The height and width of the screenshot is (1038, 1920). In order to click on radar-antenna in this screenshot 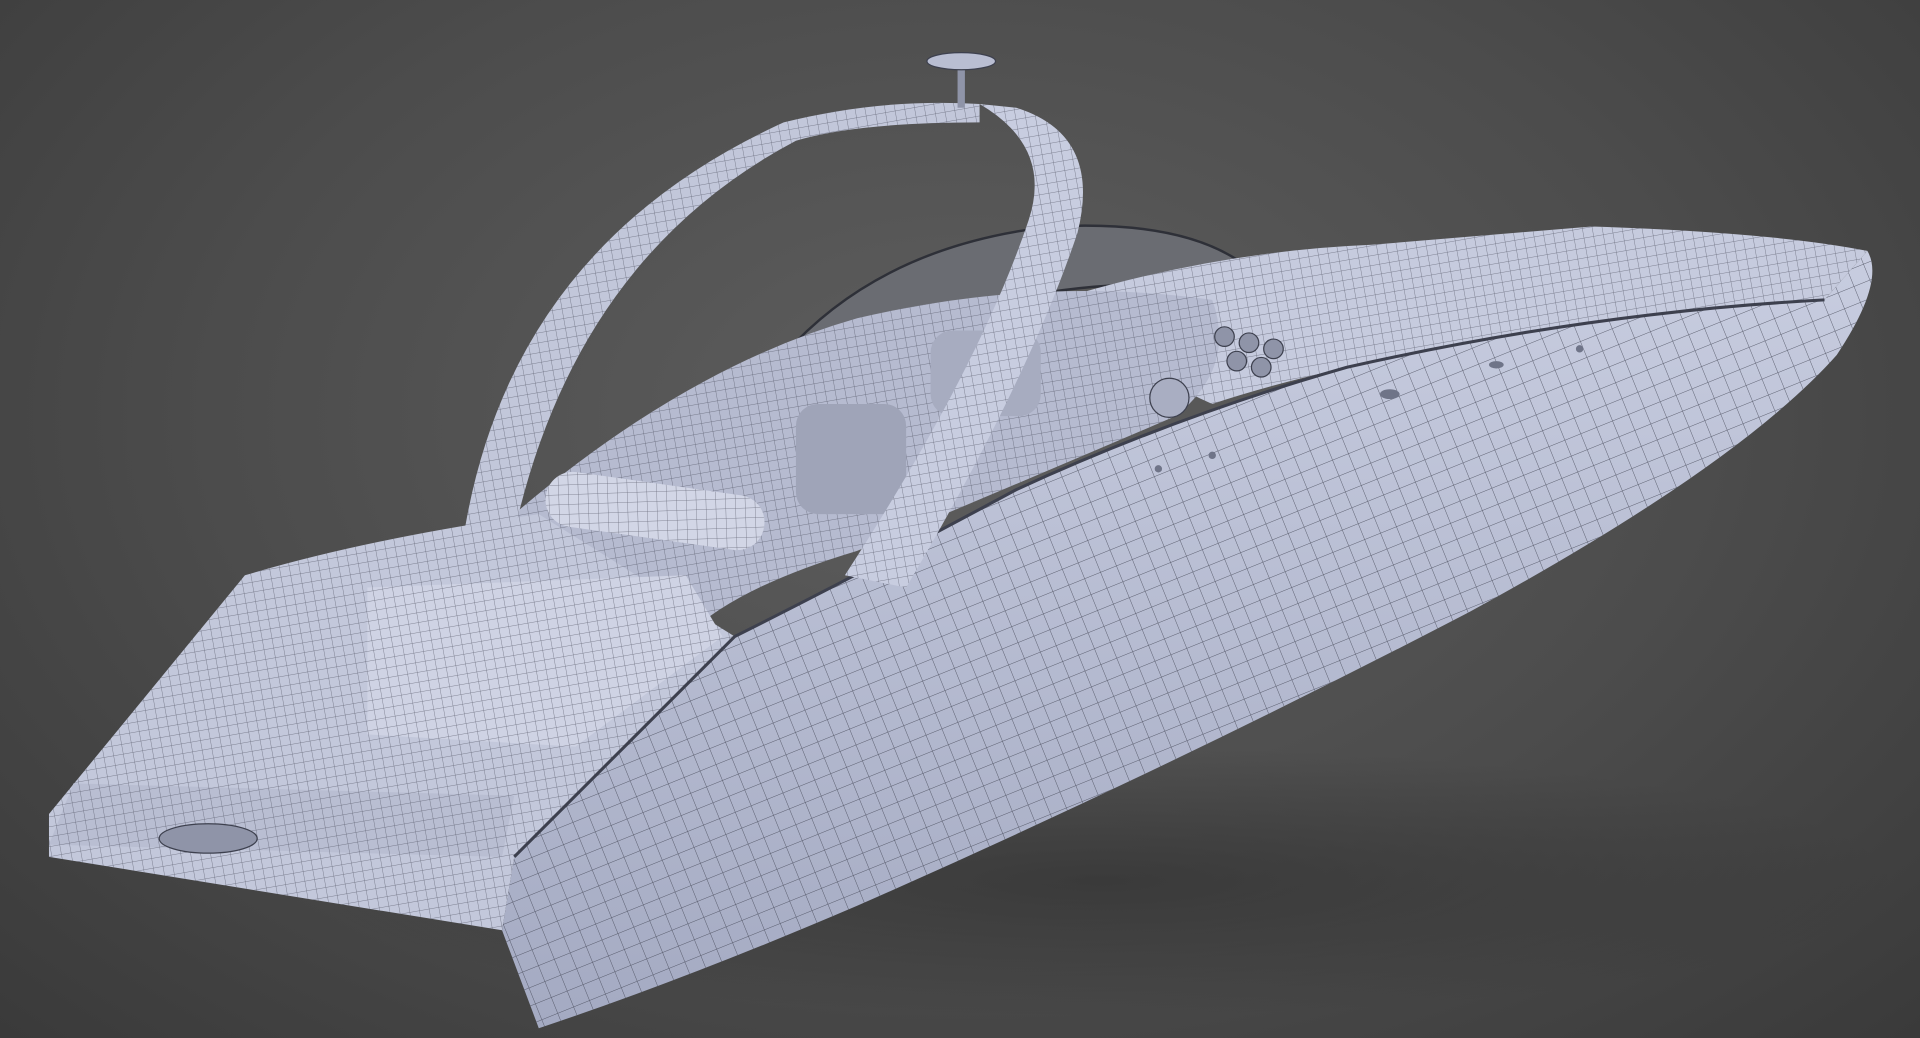, I will do `click(961, 80)`.